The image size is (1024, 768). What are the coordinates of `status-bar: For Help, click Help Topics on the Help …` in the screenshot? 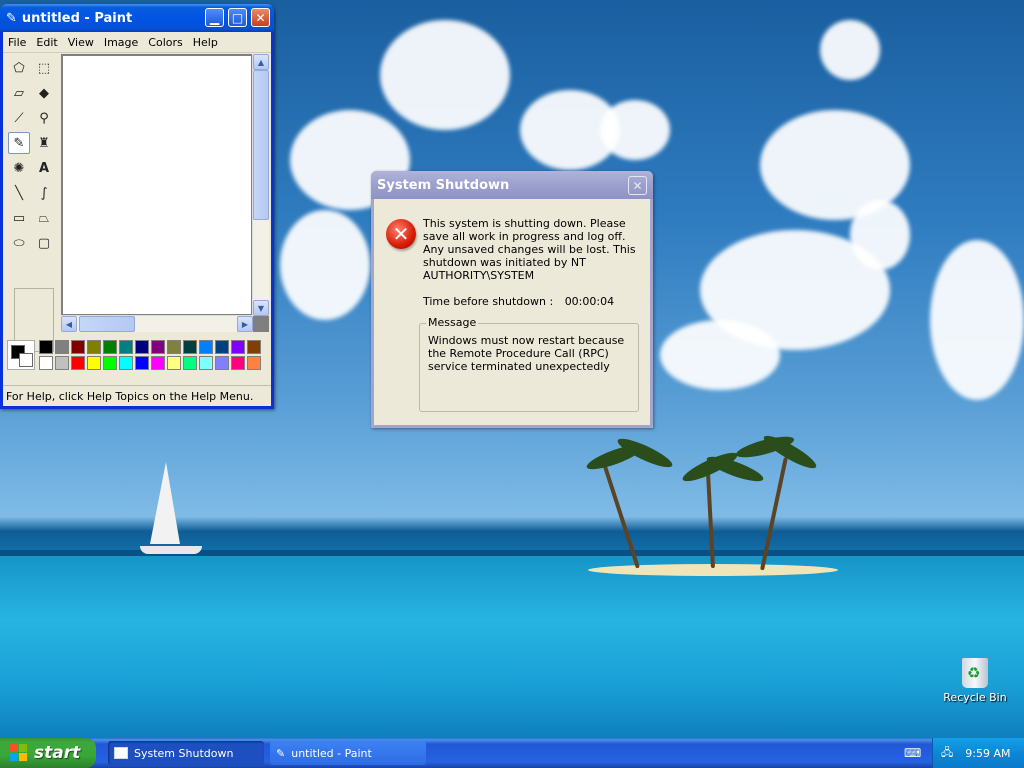 It's located at (137, 395).